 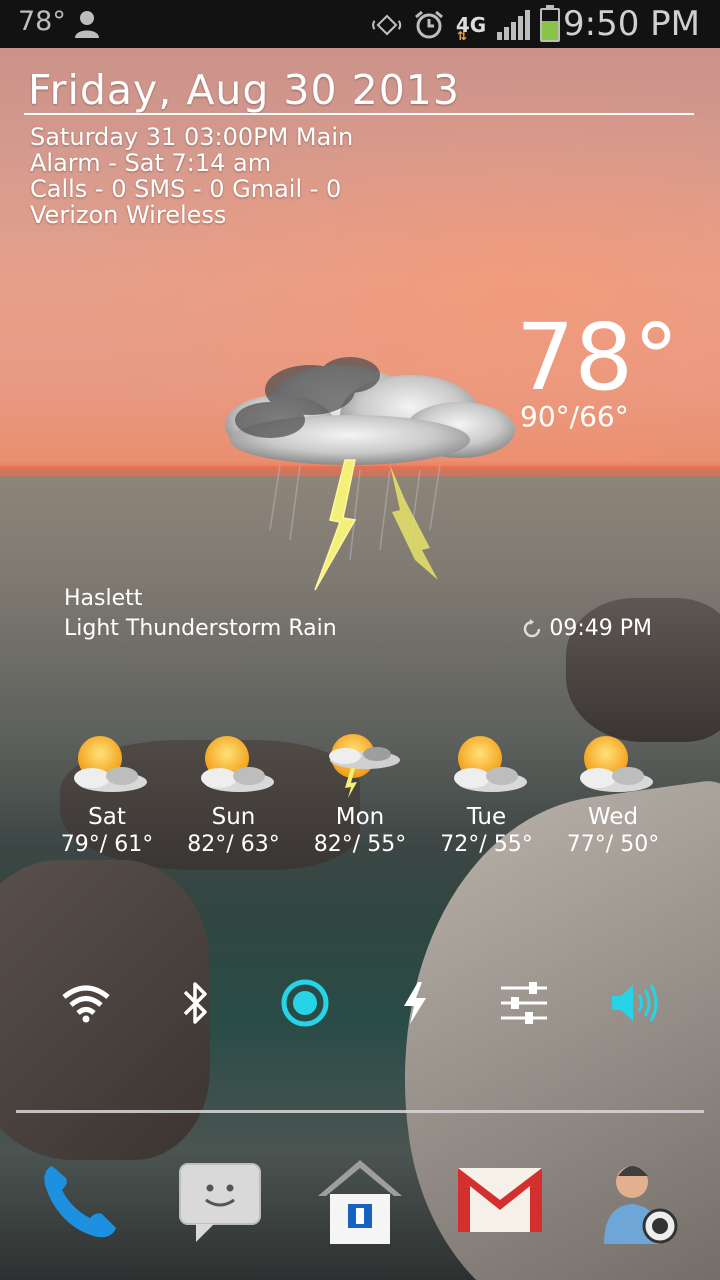 I want to click on home-icon, so click(x=360, y=1202).